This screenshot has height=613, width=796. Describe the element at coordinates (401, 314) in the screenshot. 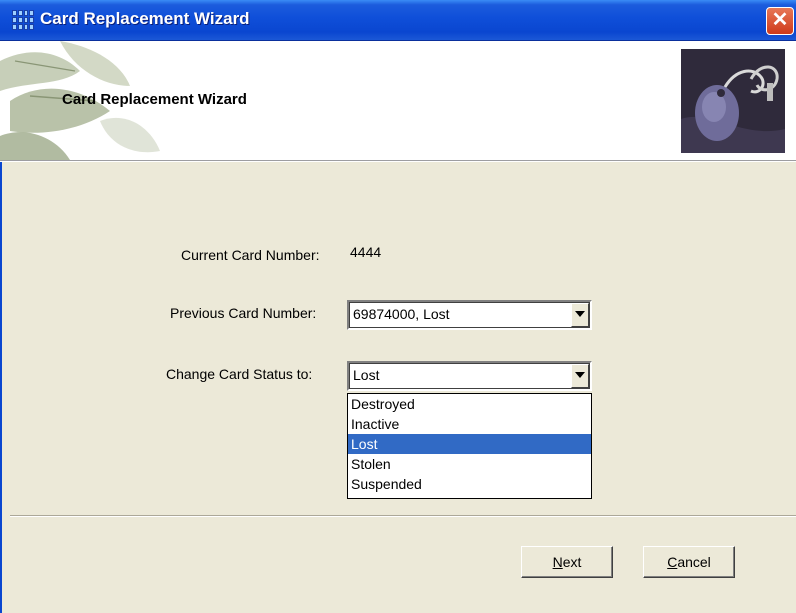

I see `previous-card-select-value: 69874000, Lost` at that location.